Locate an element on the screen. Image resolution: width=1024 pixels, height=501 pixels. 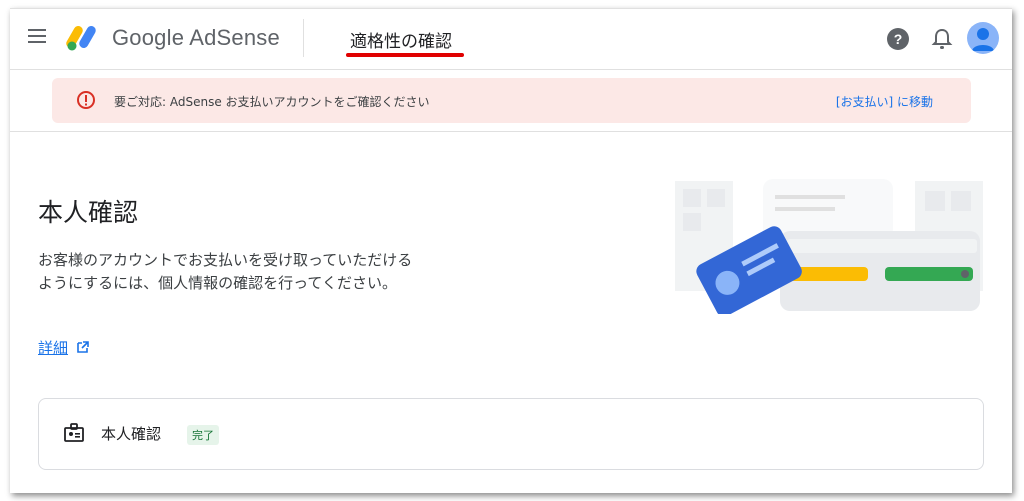
adsense-logo-icon is located at coordinates (81, 38).